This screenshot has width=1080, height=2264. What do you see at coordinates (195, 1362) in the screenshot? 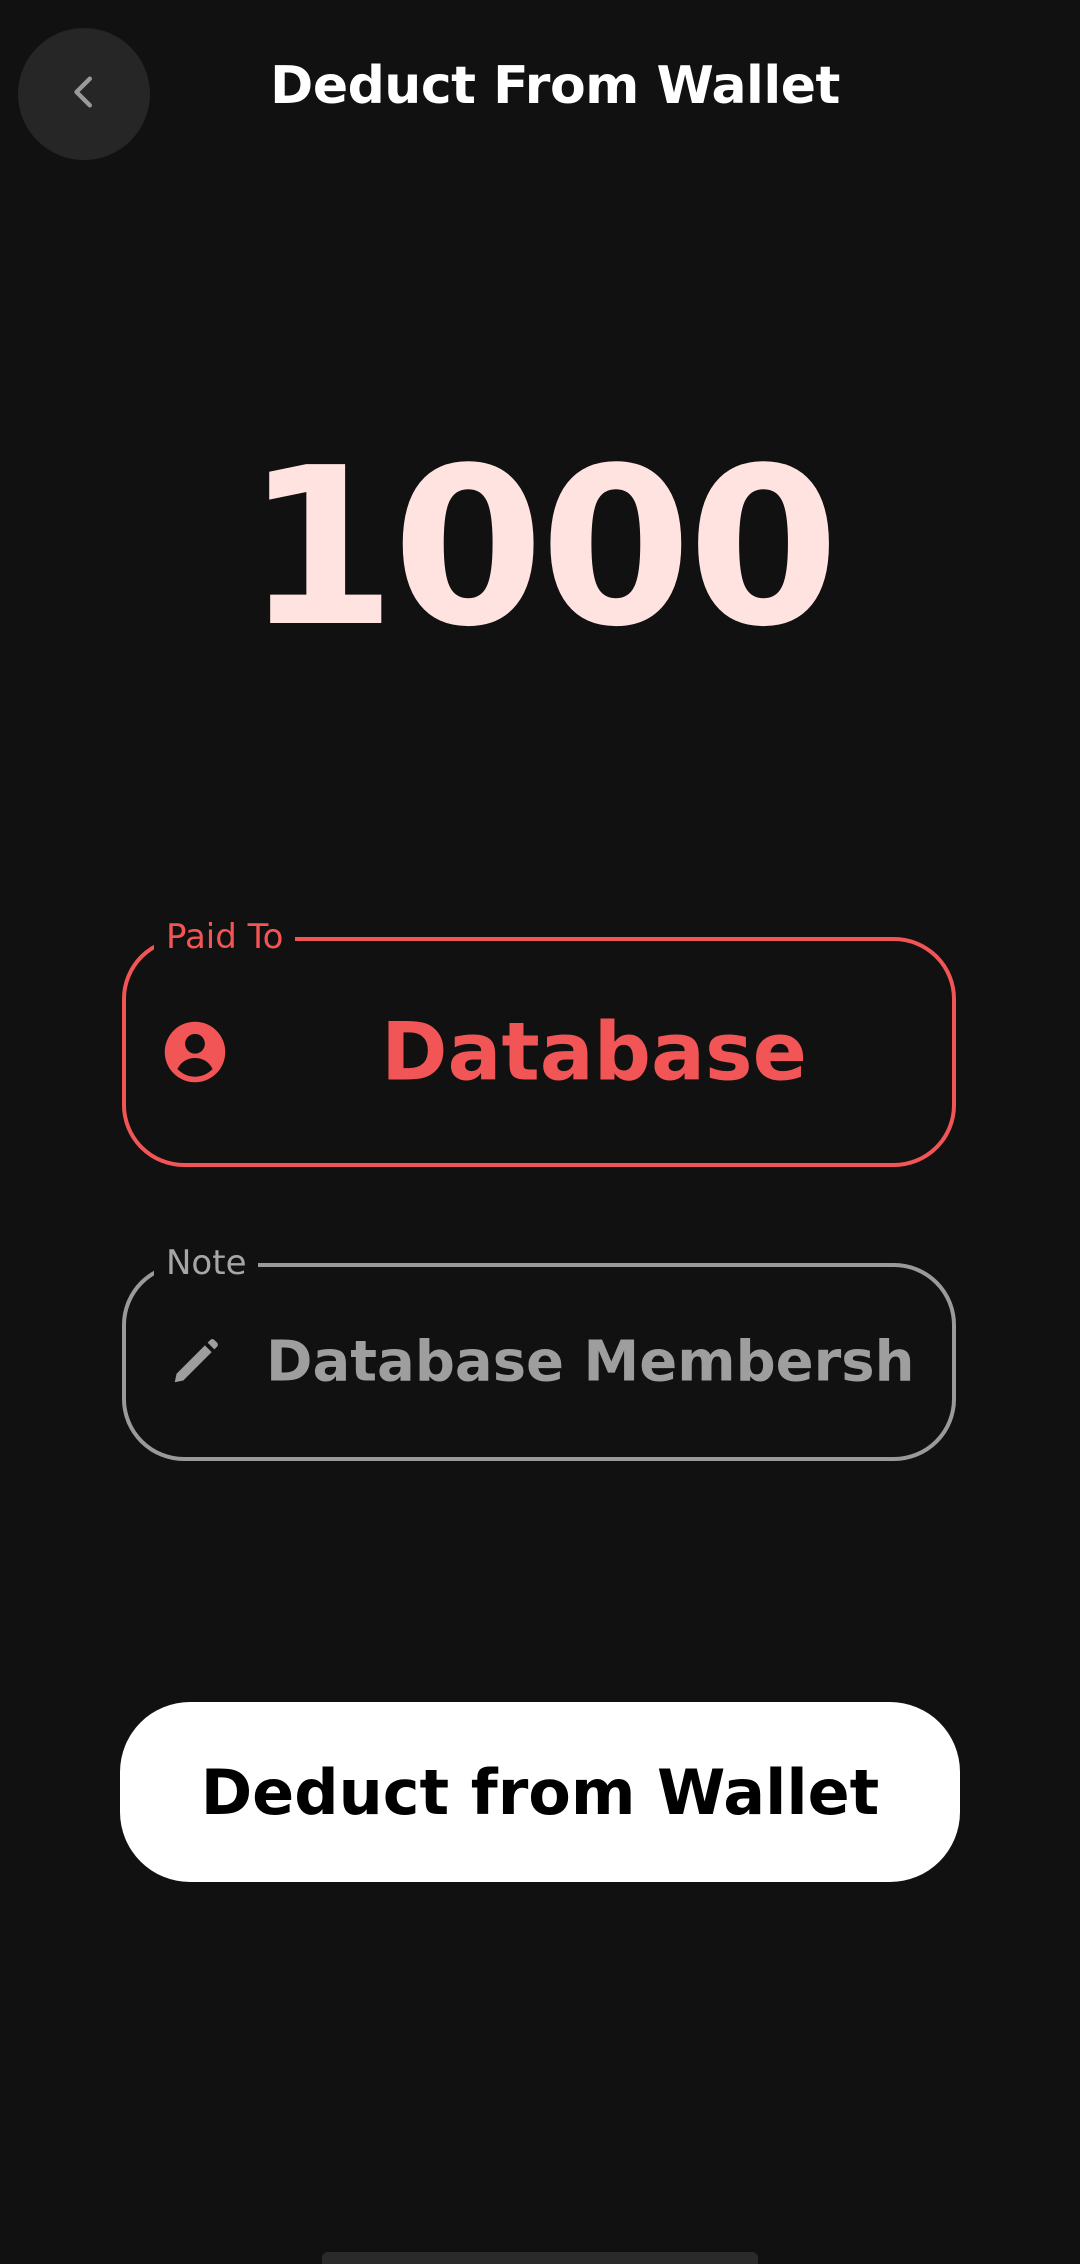
I see `pencil-icon` at bounding box center [195, 1362].